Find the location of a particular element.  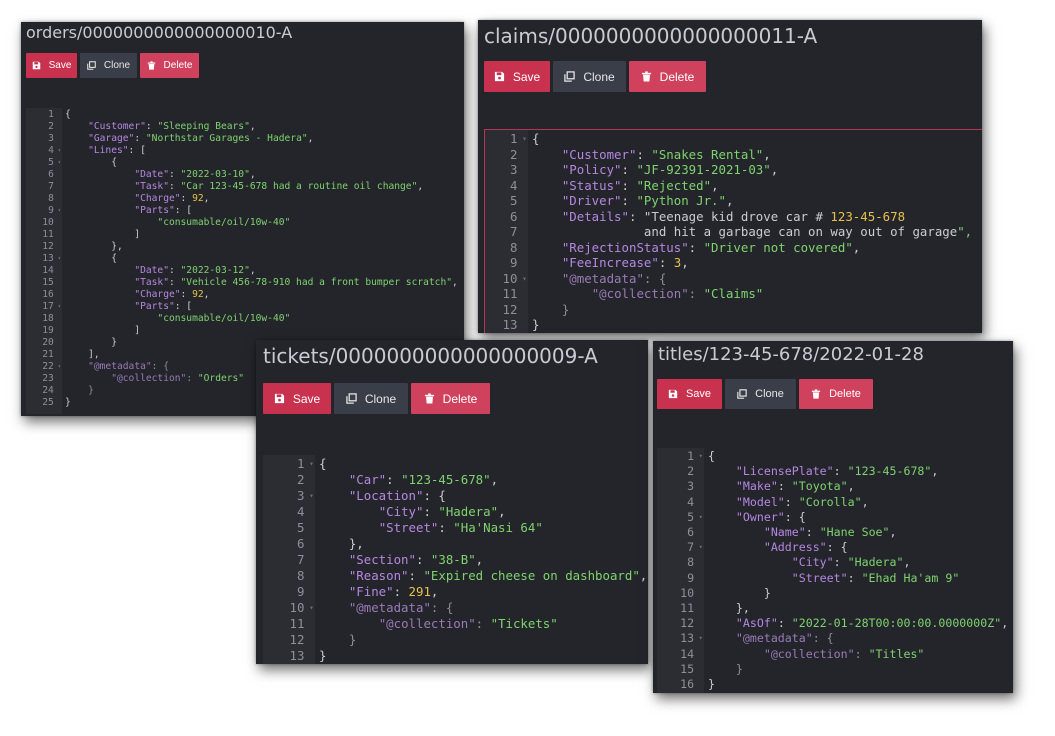

line-number: 5 ▾ is located at coordinates (695, 517).